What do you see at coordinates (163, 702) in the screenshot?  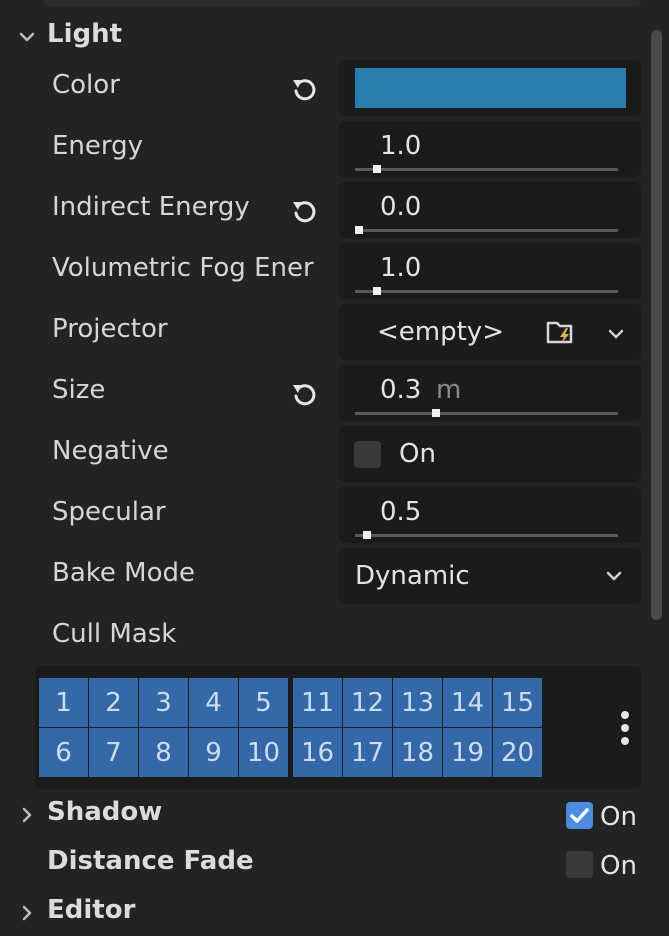 I see `cull-mask-layer-3: 3` at bounding box center [163, 702].